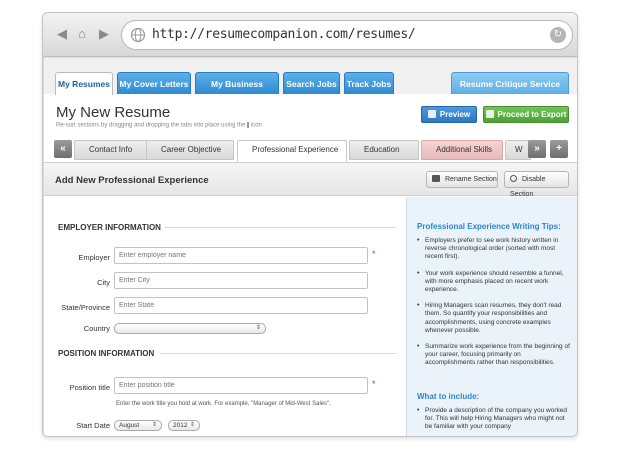 This screenshot has height=450, width=620. What do you see at coordinates (93, 425) in the screenshot?
I see `start-date-label: Start Date` at bounding box center [93, 425].